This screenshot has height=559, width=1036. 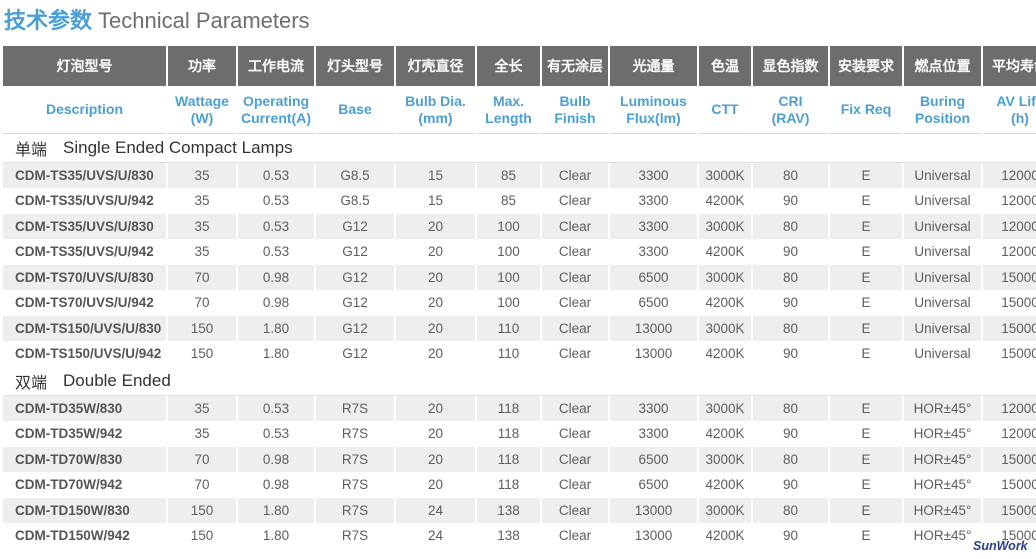 What do you see at coordinates (653, 460) in the screenshot?
I see `table-cell: 6500` at bounding box center [653, 460].